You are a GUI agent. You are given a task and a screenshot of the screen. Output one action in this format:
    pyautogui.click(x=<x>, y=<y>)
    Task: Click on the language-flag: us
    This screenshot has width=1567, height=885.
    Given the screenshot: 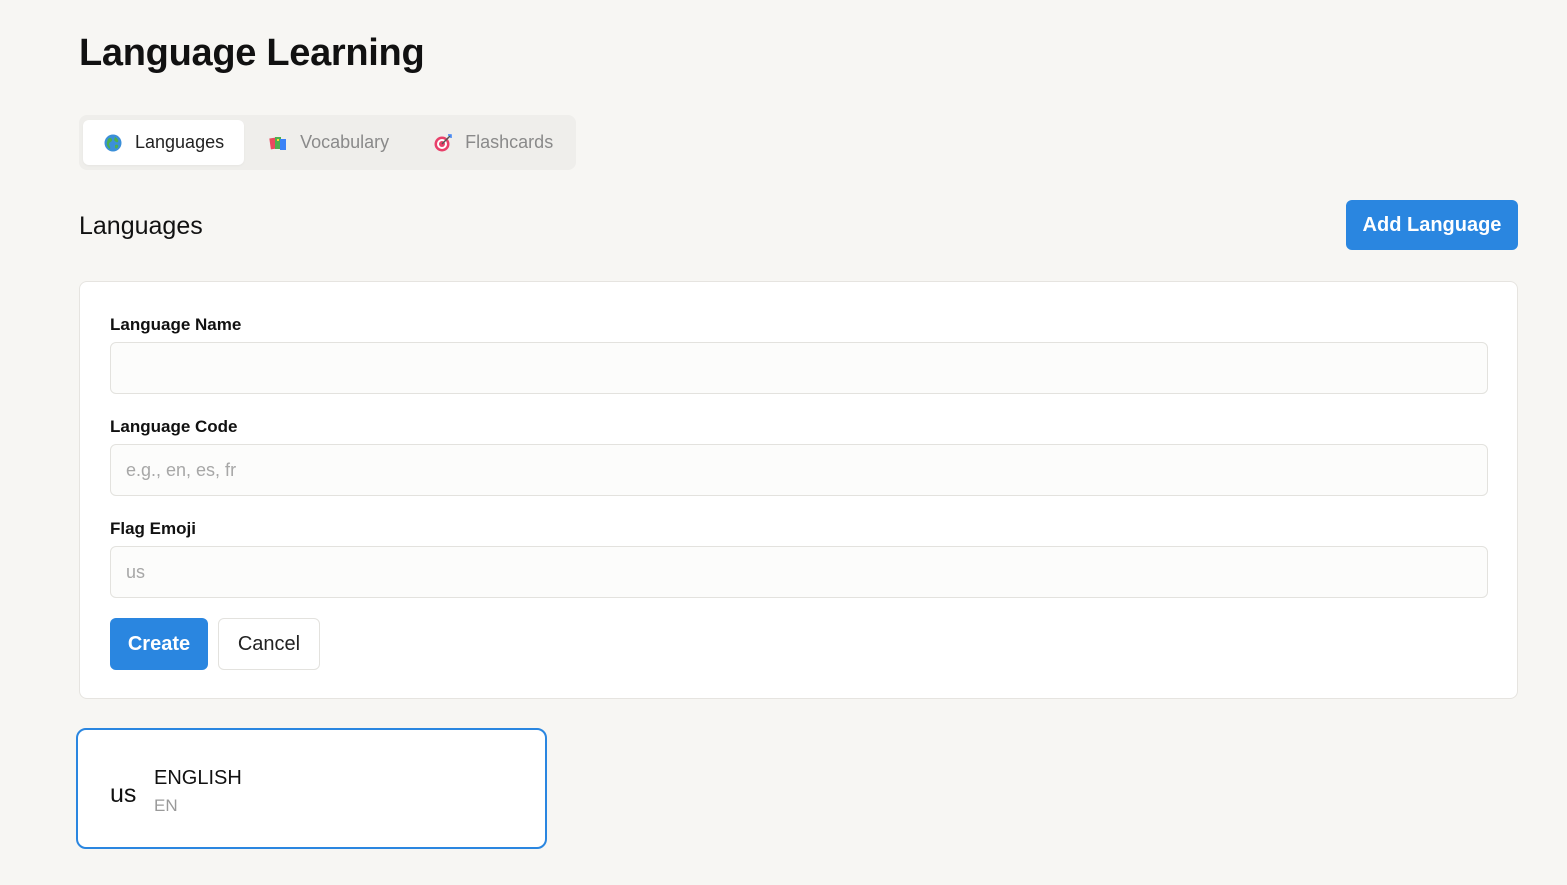 What is the action you would take?
    pyautogui.click(x=123, y=794)
    